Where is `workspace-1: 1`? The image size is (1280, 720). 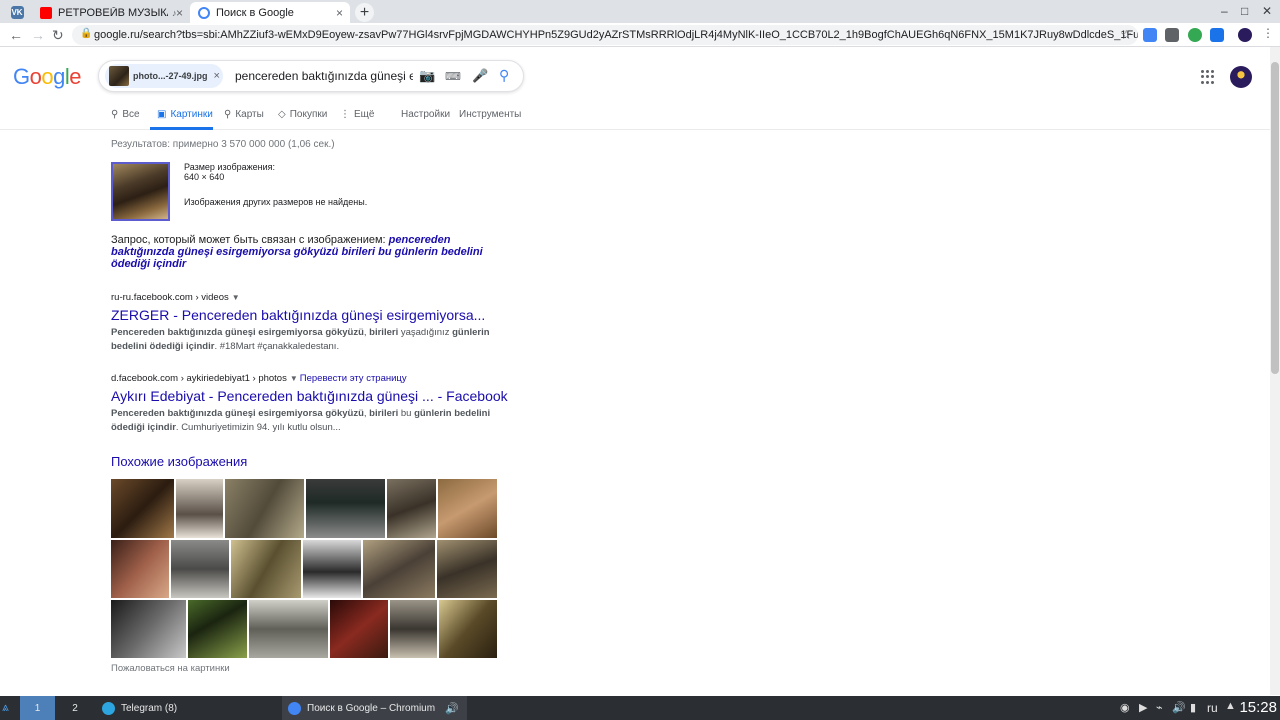
workspace-1: 1 is located at coordinates (37, 708).